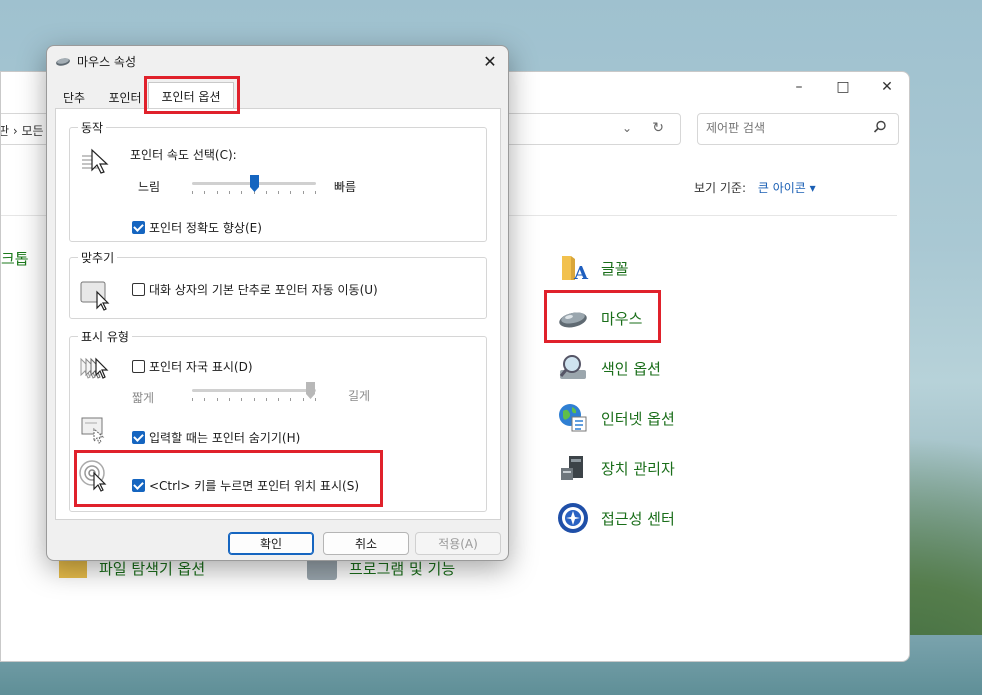 This screenshot has height=695, width=982. I want to click on cp-item-device-manager: 장치 관리자, so click(616, 468).